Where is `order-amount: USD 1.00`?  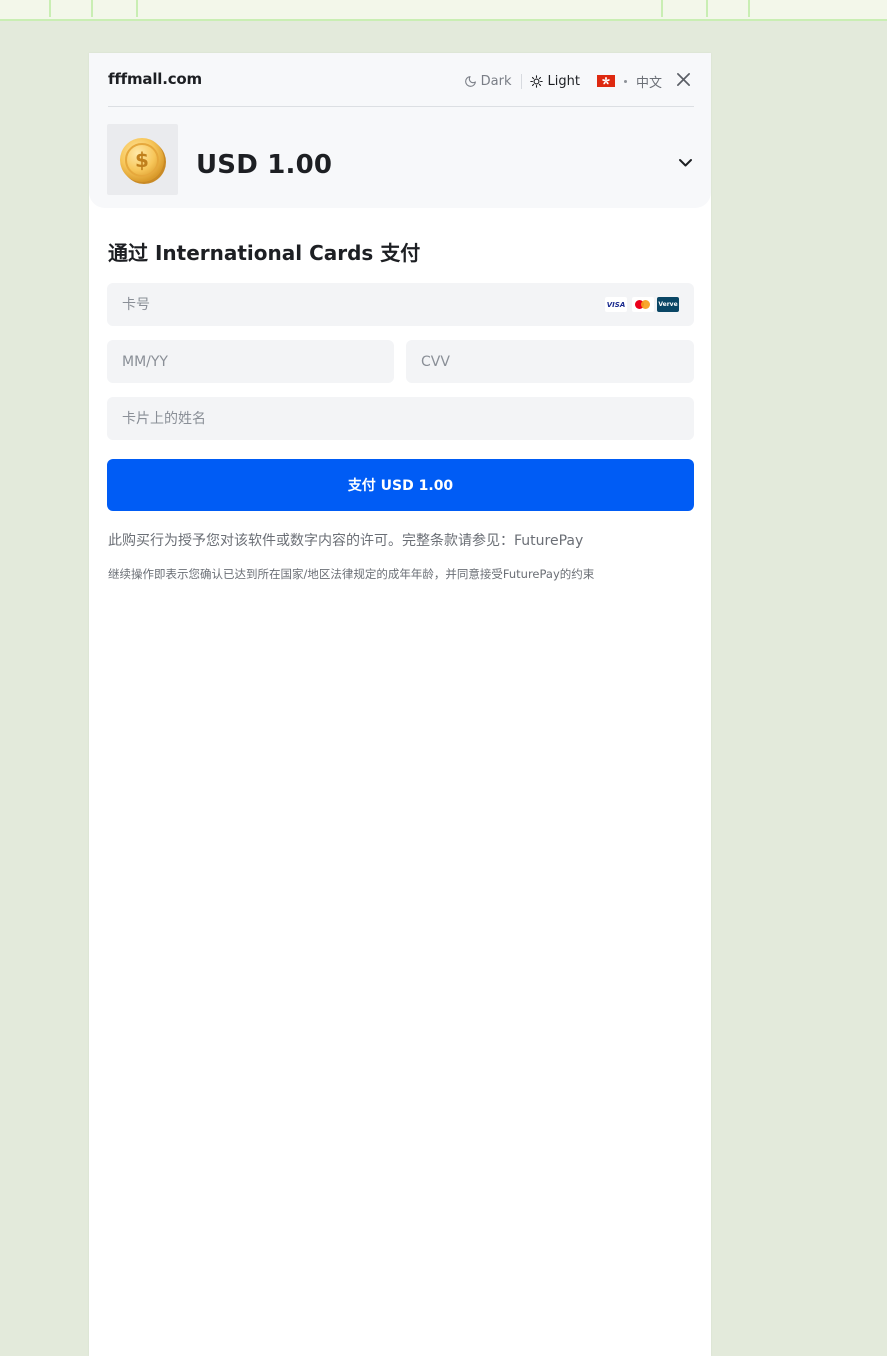 order-amount: USD 1.00 is located at coordinates (264, 165).